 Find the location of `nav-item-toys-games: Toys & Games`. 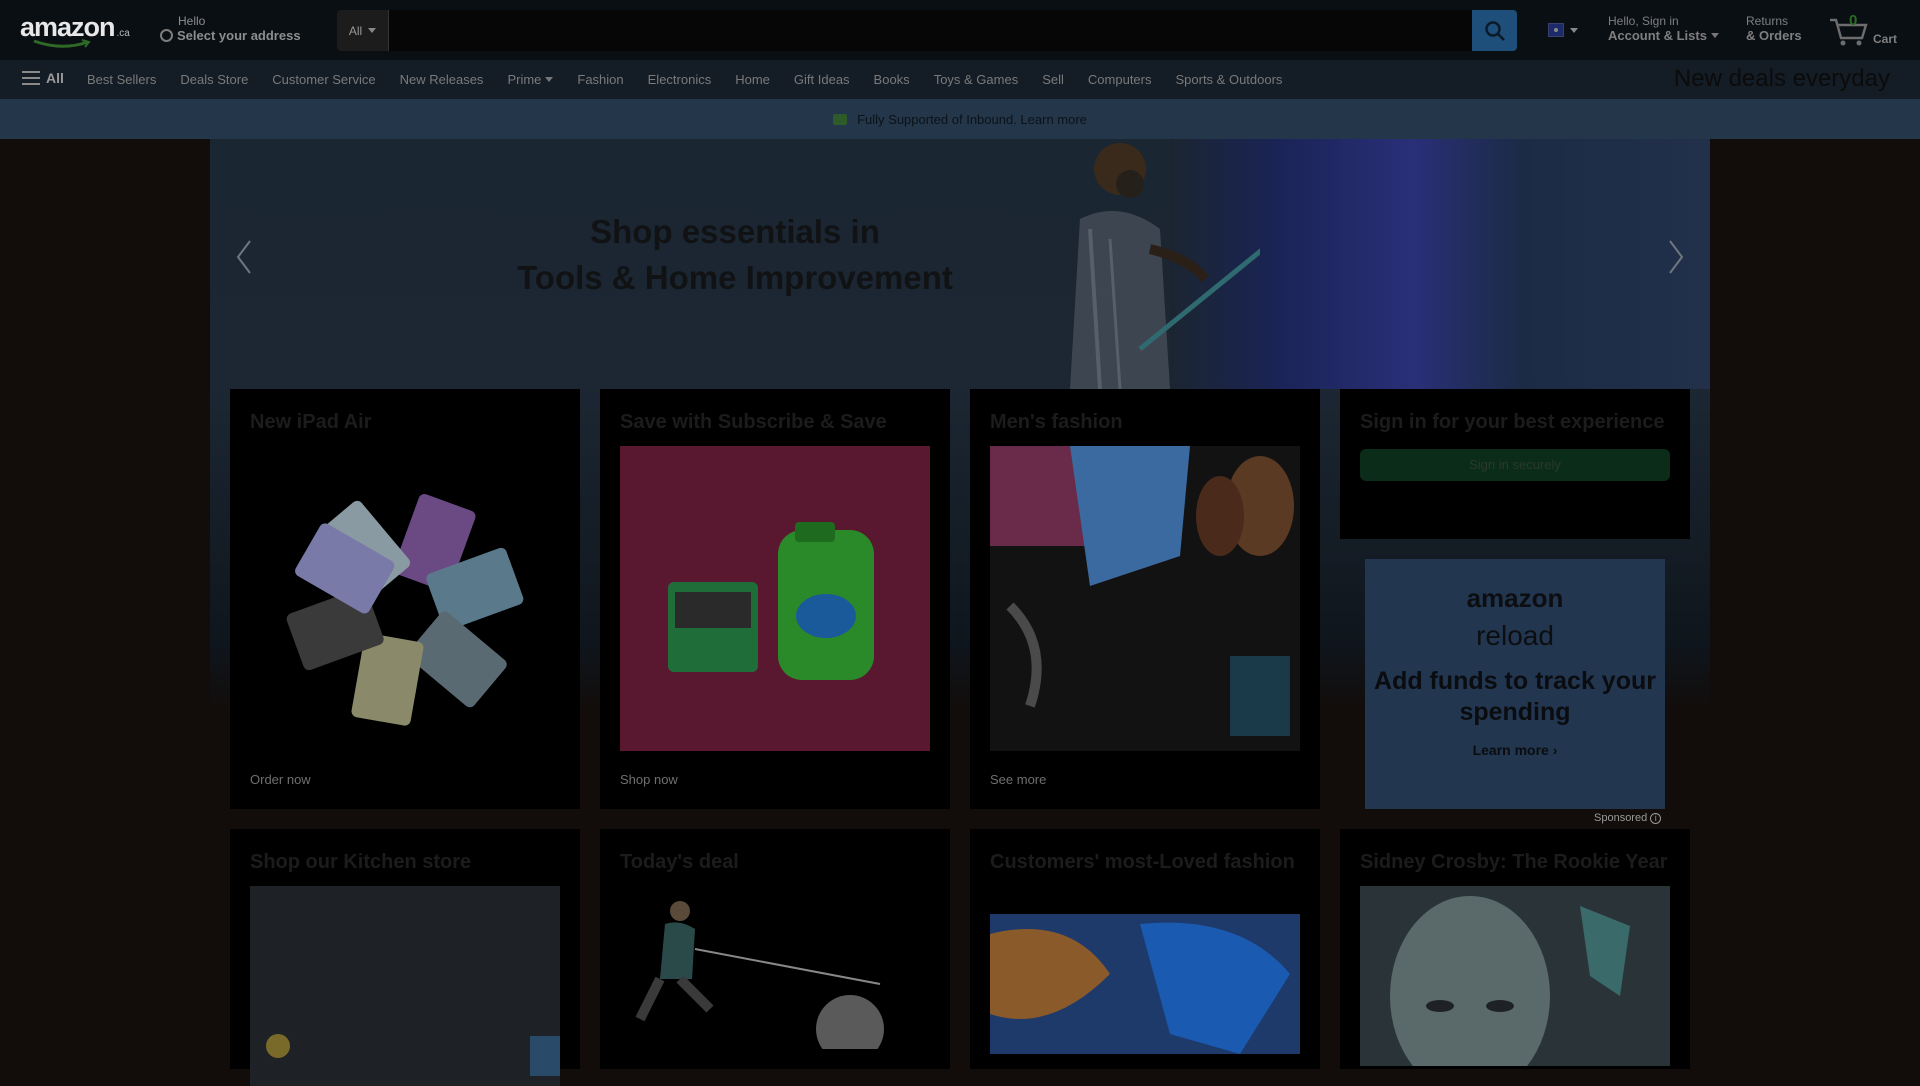

nav-item-toys-games: Toys & Games is located at coordinates (976, 79).